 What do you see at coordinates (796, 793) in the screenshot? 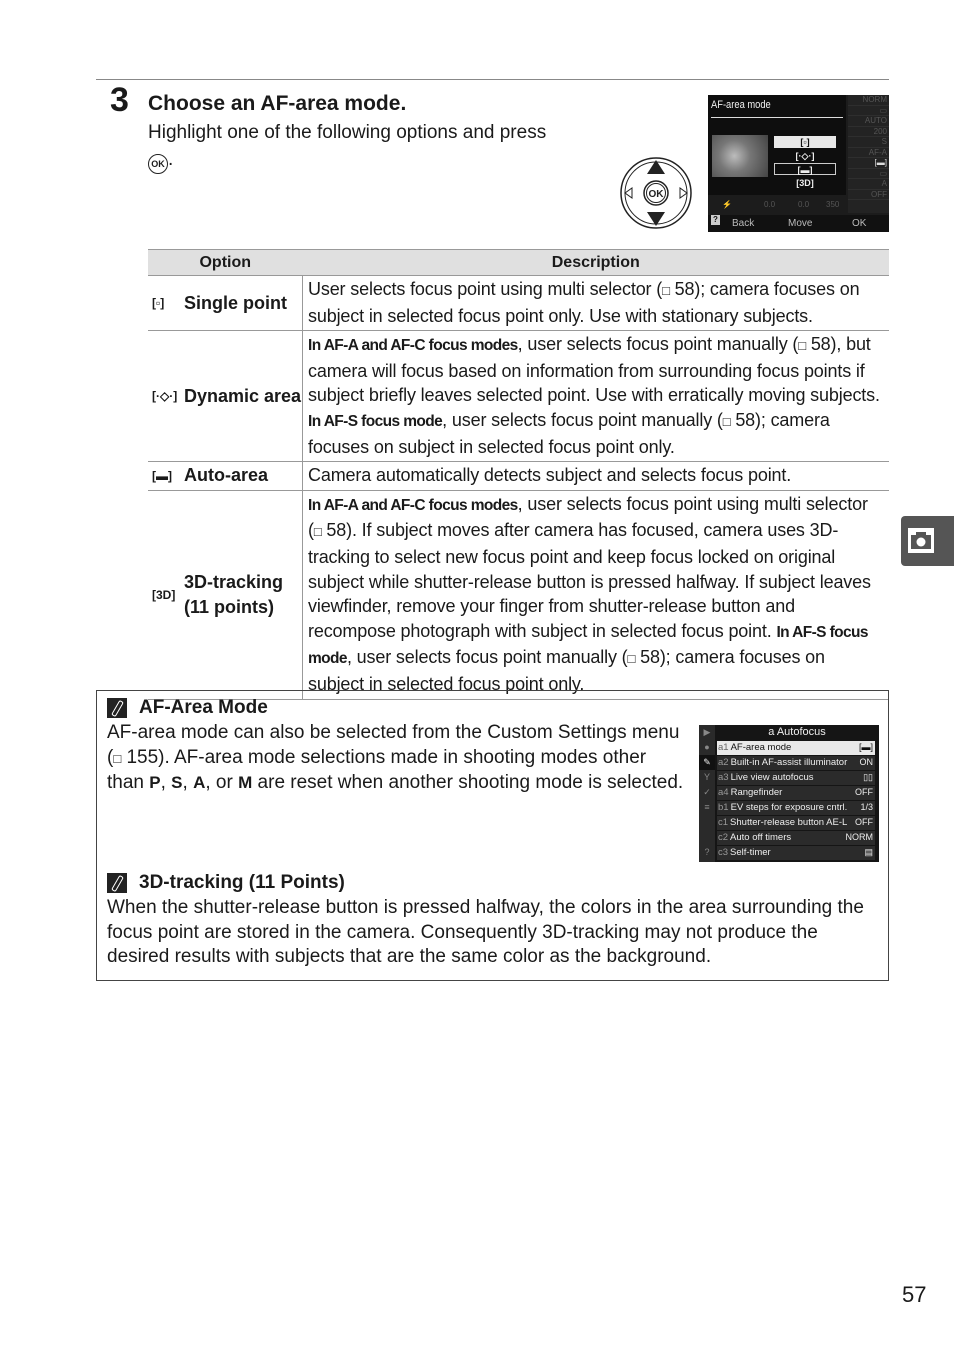
I see `menu-item-a4: a4 Rangefinder OFF` at bounding box center [796, 793].